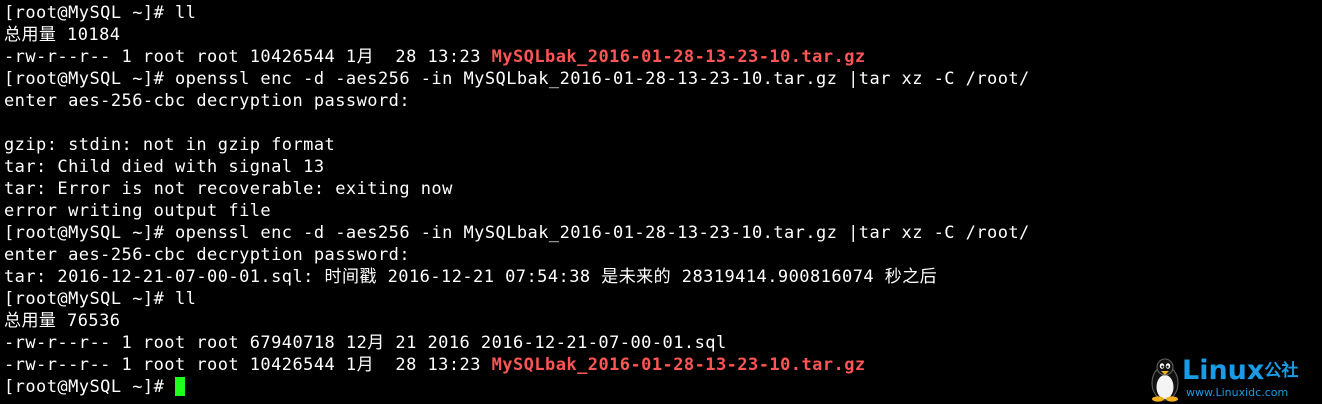  I want to click on terminal-line: gzip: stdin: not in gzip format, so click(170, 145).